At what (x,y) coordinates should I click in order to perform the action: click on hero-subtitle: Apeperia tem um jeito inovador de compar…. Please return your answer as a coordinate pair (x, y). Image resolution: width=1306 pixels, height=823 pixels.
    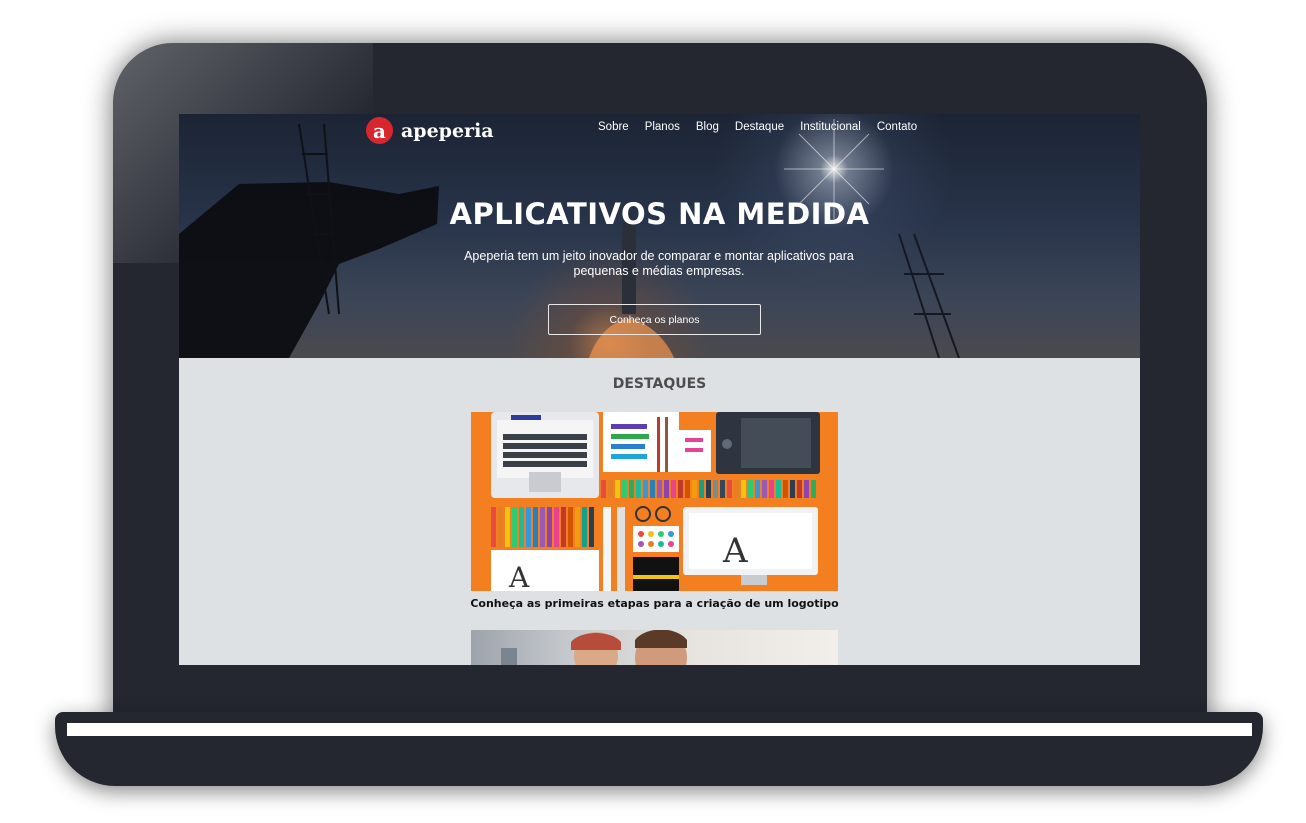
    Looking at the image, I should click on (659, 263).